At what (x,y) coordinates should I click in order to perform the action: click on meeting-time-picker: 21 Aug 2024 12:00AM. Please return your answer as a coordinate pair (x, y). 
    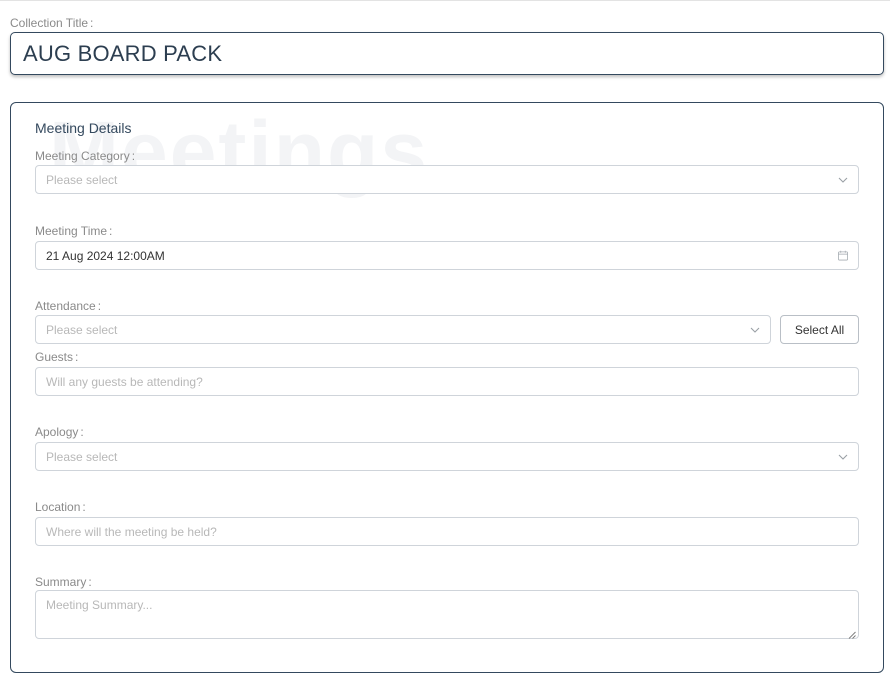
    Looking at the image, I should click on (447, 255).